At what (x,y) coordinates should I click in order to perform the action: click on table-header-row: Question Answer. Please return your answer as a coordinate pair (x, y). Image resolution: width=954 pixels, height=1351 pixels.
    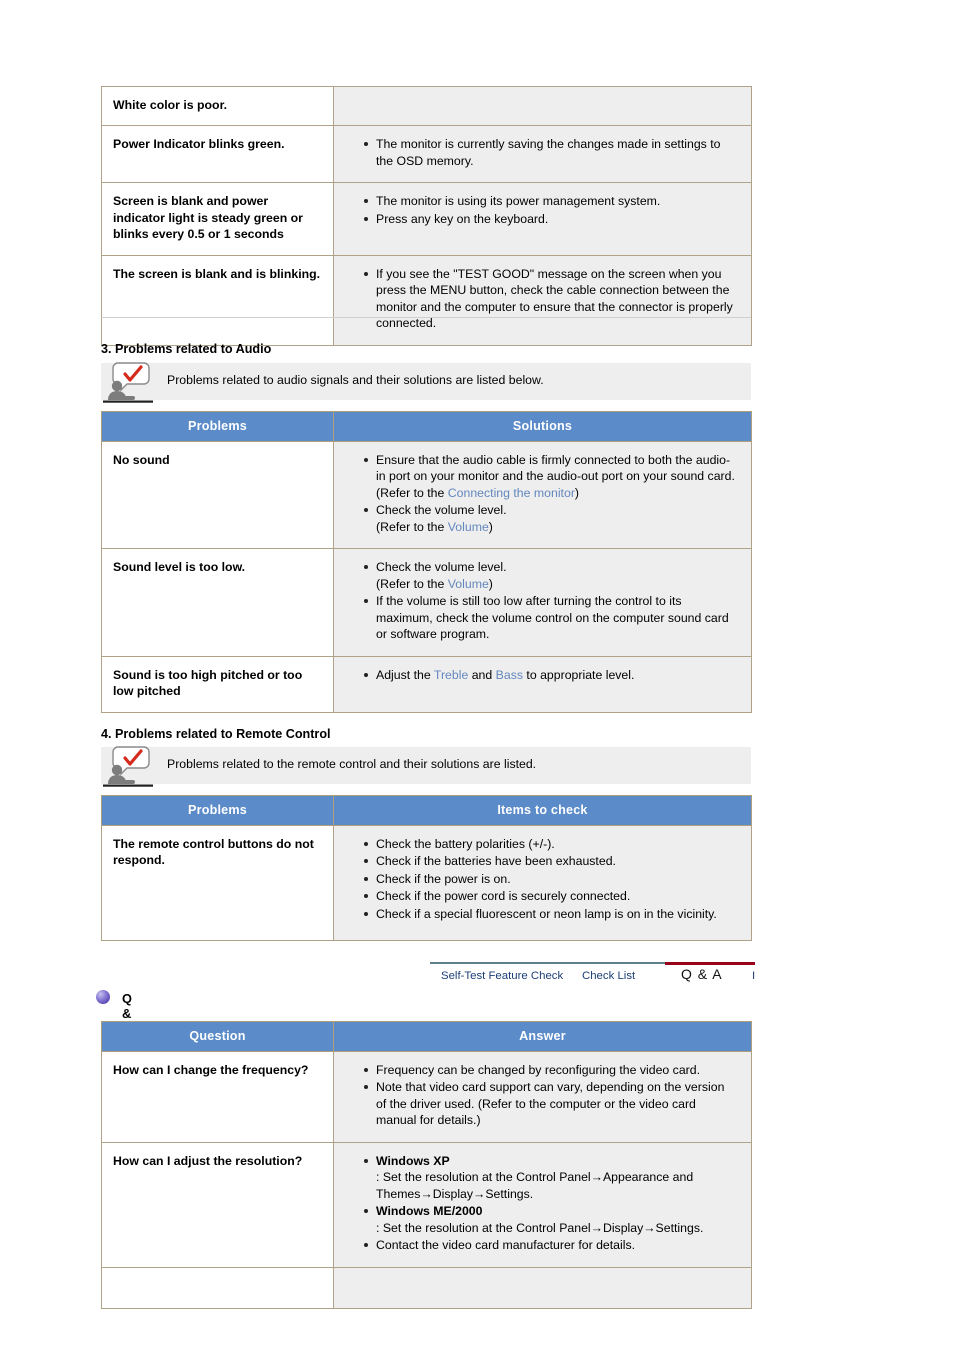
    Looking at the image, I should click on (426, 1036).